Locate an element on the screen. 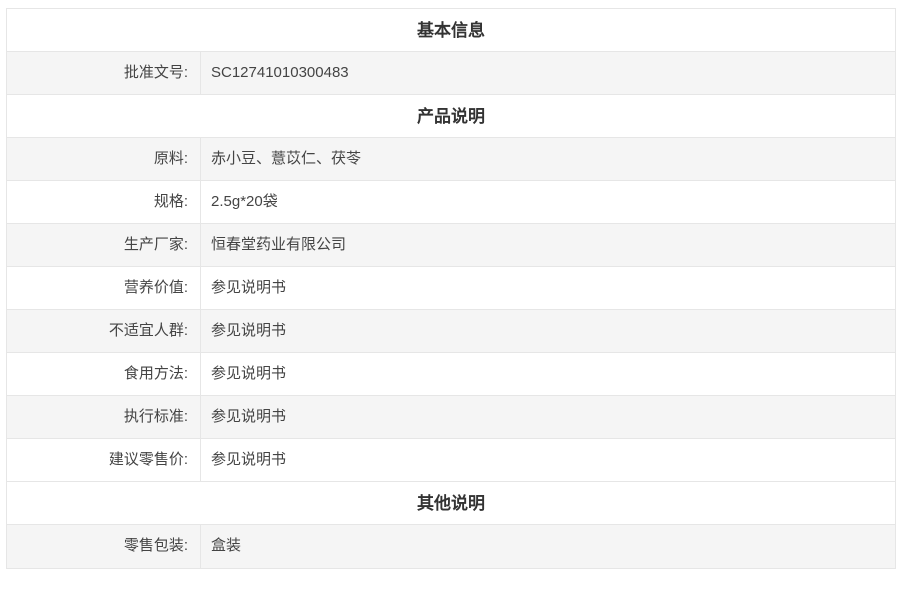 The width and height of the screenshot is (906, 592). row-label: 执行标准: is located at coordinates (104, 417).